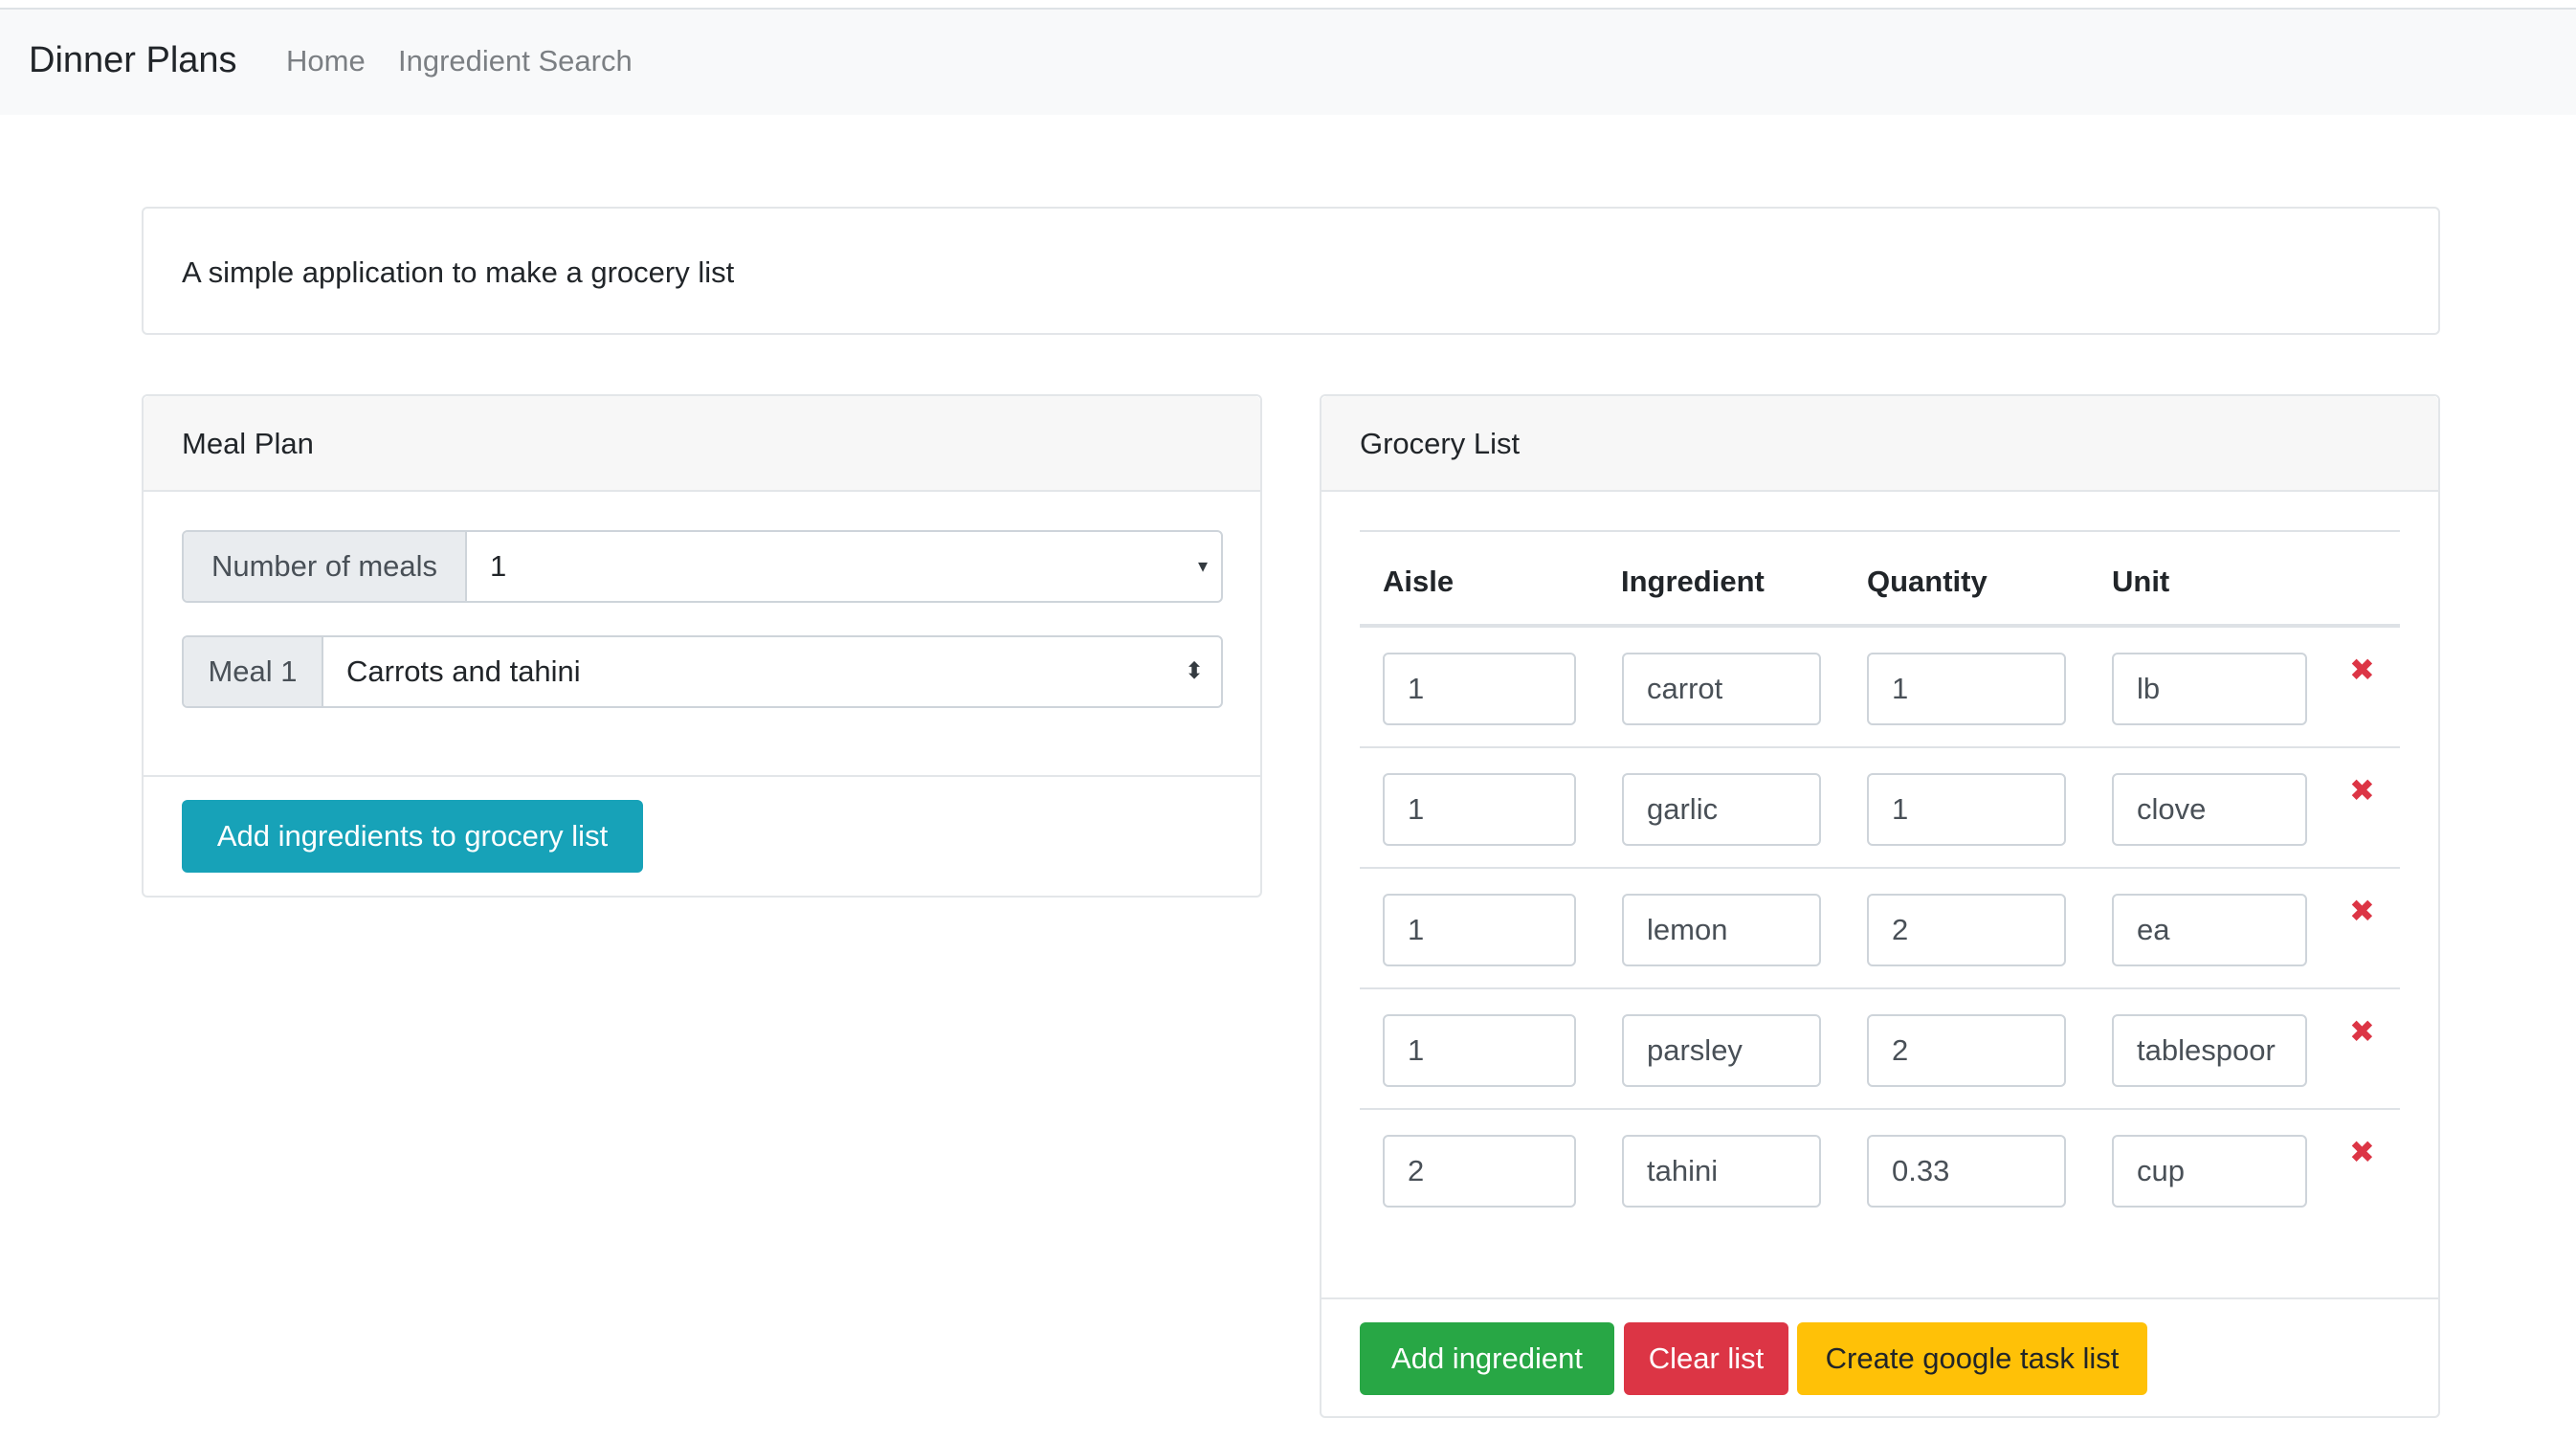 This screenshot has height=1441, width=2576. Describe the element at coordinates (1721, 1172) in the screenshot. I see `ingredient-input: tahini` at that location.